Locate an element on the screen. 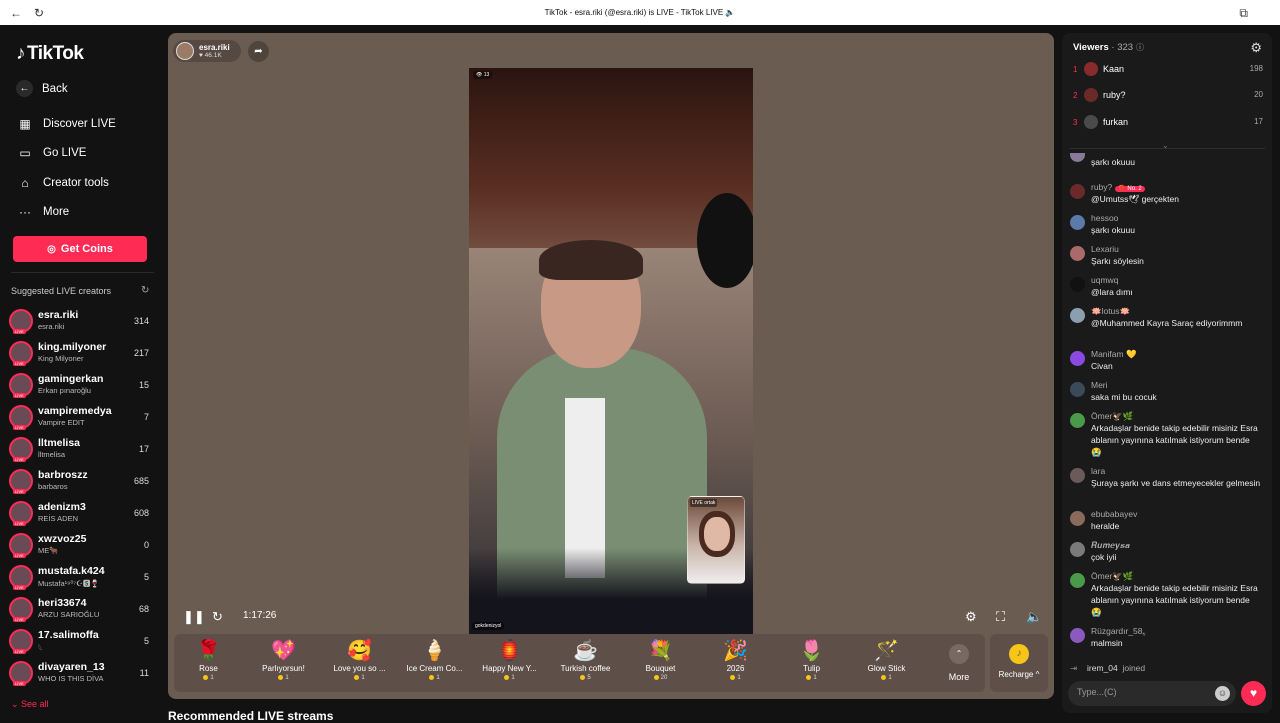  coin-icon: ◎ is located at coordinates (51, 249).